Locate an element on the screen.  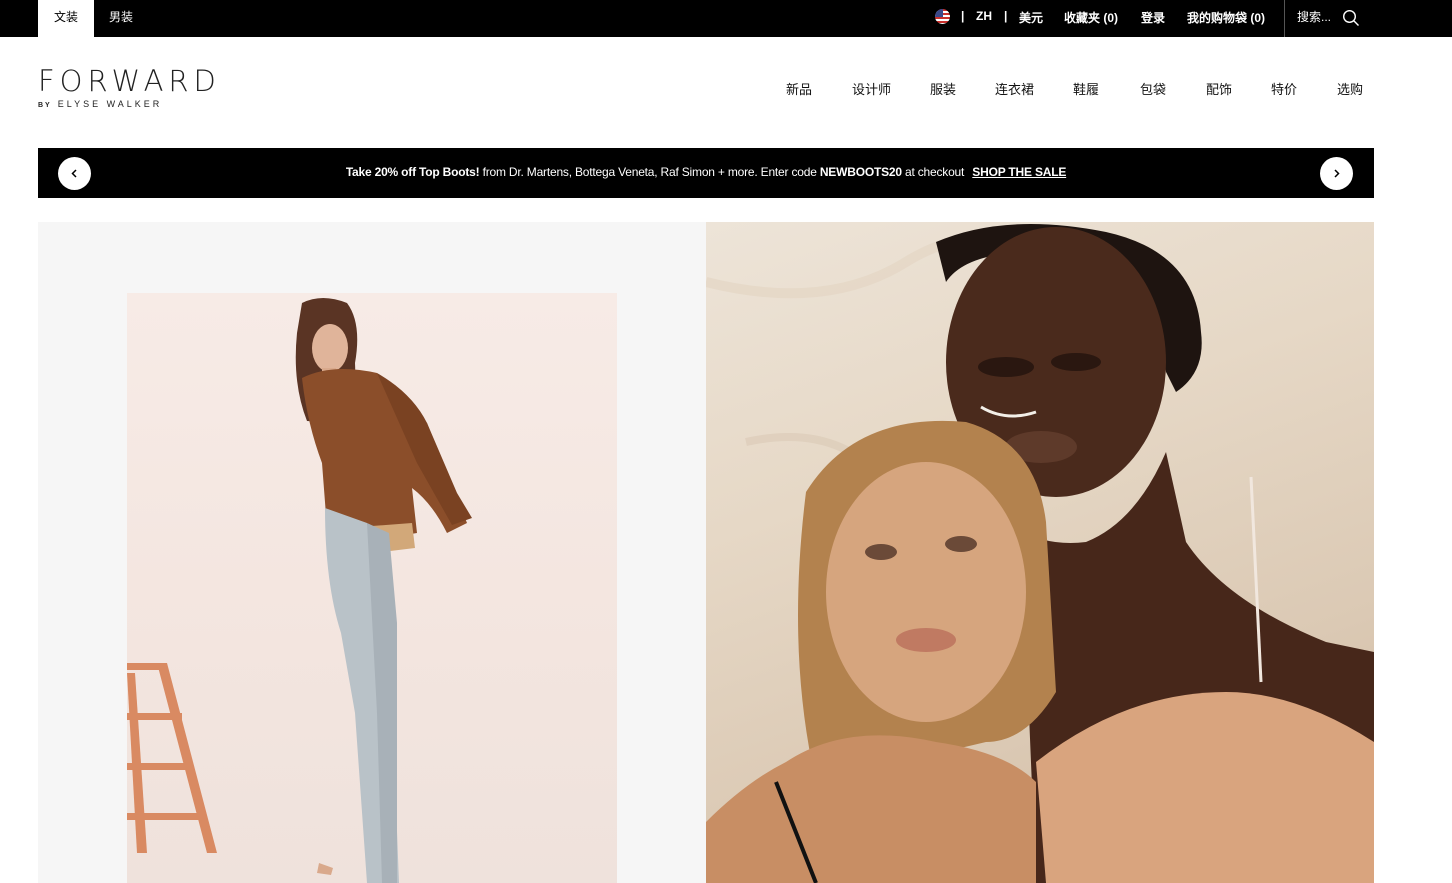
currency-selector: 美元 is located at coordinates (1031, 17).